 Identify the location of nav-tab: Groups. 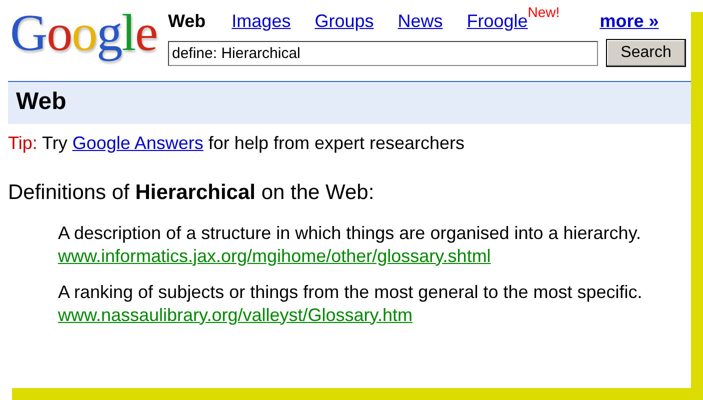
(344, 21).